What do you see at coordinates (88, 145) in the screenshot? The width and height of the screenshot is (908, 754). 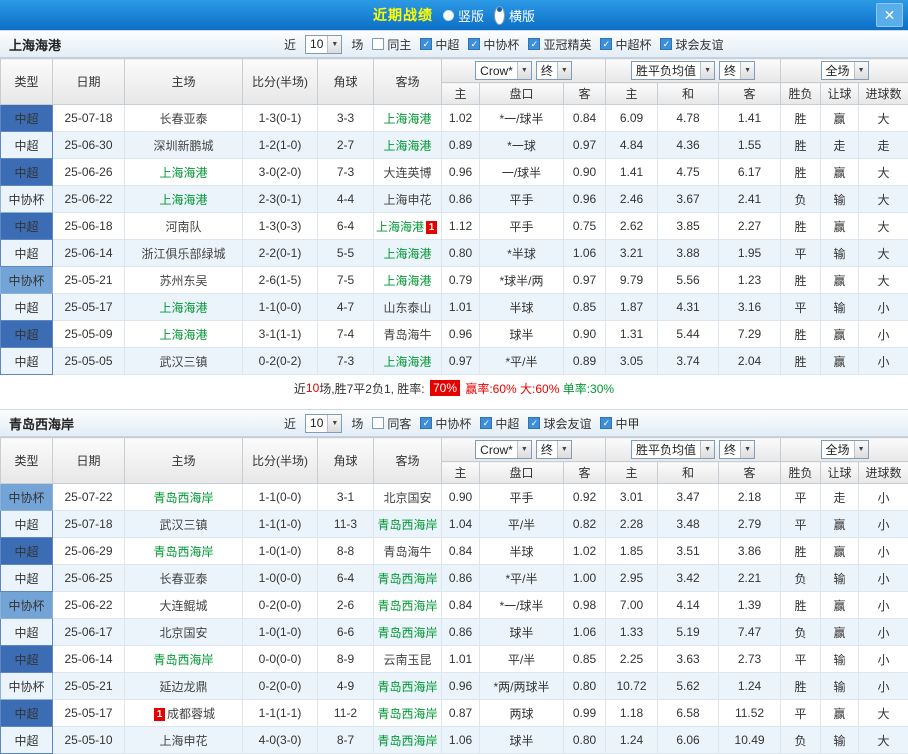 I see `match-date: 25-06-30` at bounding box center [88, 145].